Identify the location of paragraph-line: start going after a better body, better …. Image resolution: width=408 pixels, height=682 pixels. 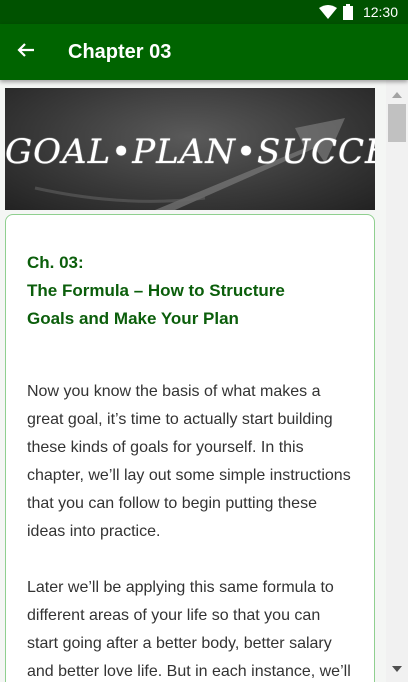
(179, 643).